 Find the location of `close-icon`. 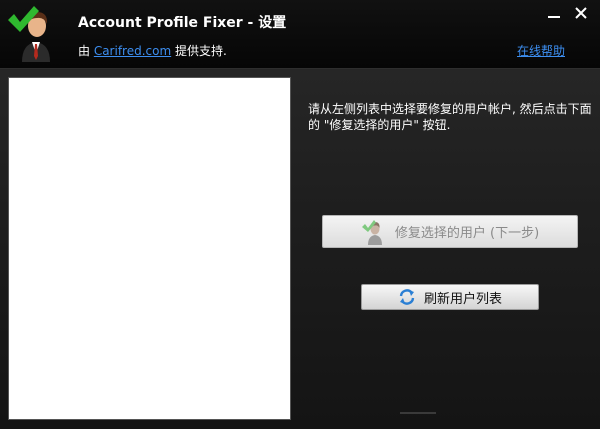

close-icon is located at coordinates (581, 13).